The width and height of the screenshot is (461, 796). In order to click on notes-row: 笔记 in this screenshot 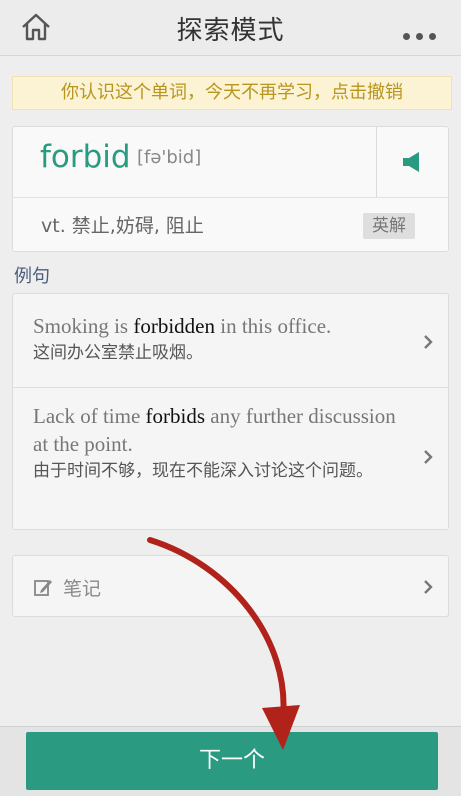, I will do `click(230, 586)`.